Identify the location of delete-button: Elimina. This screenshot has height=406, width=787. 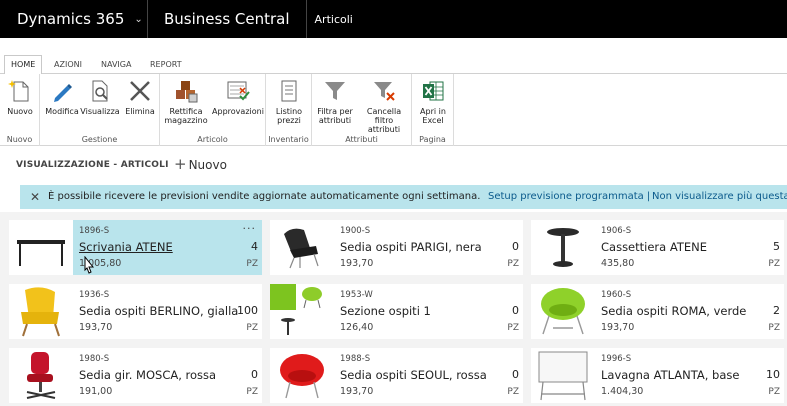
(140, 97).